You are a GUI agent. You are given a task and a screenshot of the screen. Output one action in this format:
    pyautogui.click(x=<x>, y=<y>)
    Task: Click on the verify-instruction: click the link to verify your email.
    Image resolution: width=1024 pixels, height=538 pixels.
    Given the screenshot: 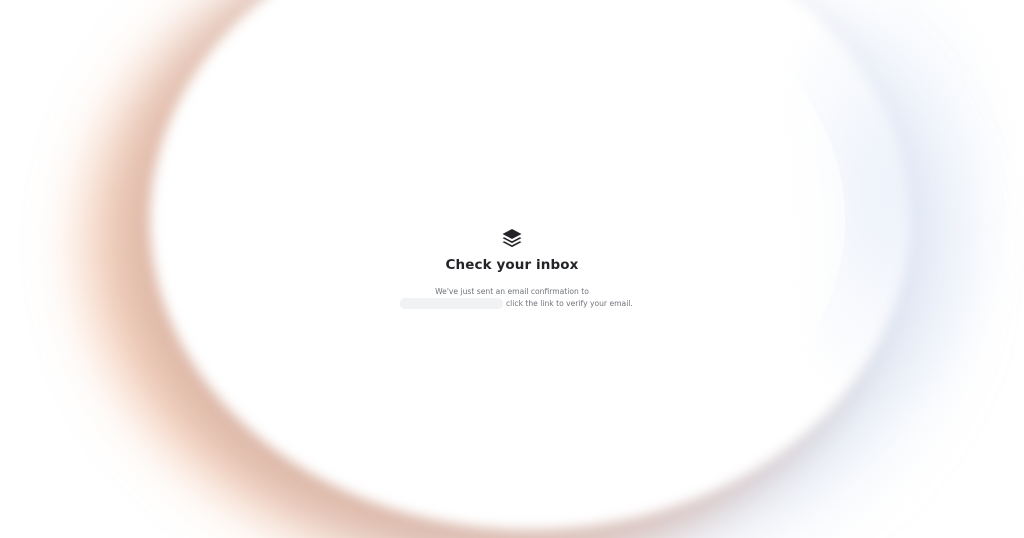 What is the action you would take?
    pyautogui.click(x=569, y=303)
    